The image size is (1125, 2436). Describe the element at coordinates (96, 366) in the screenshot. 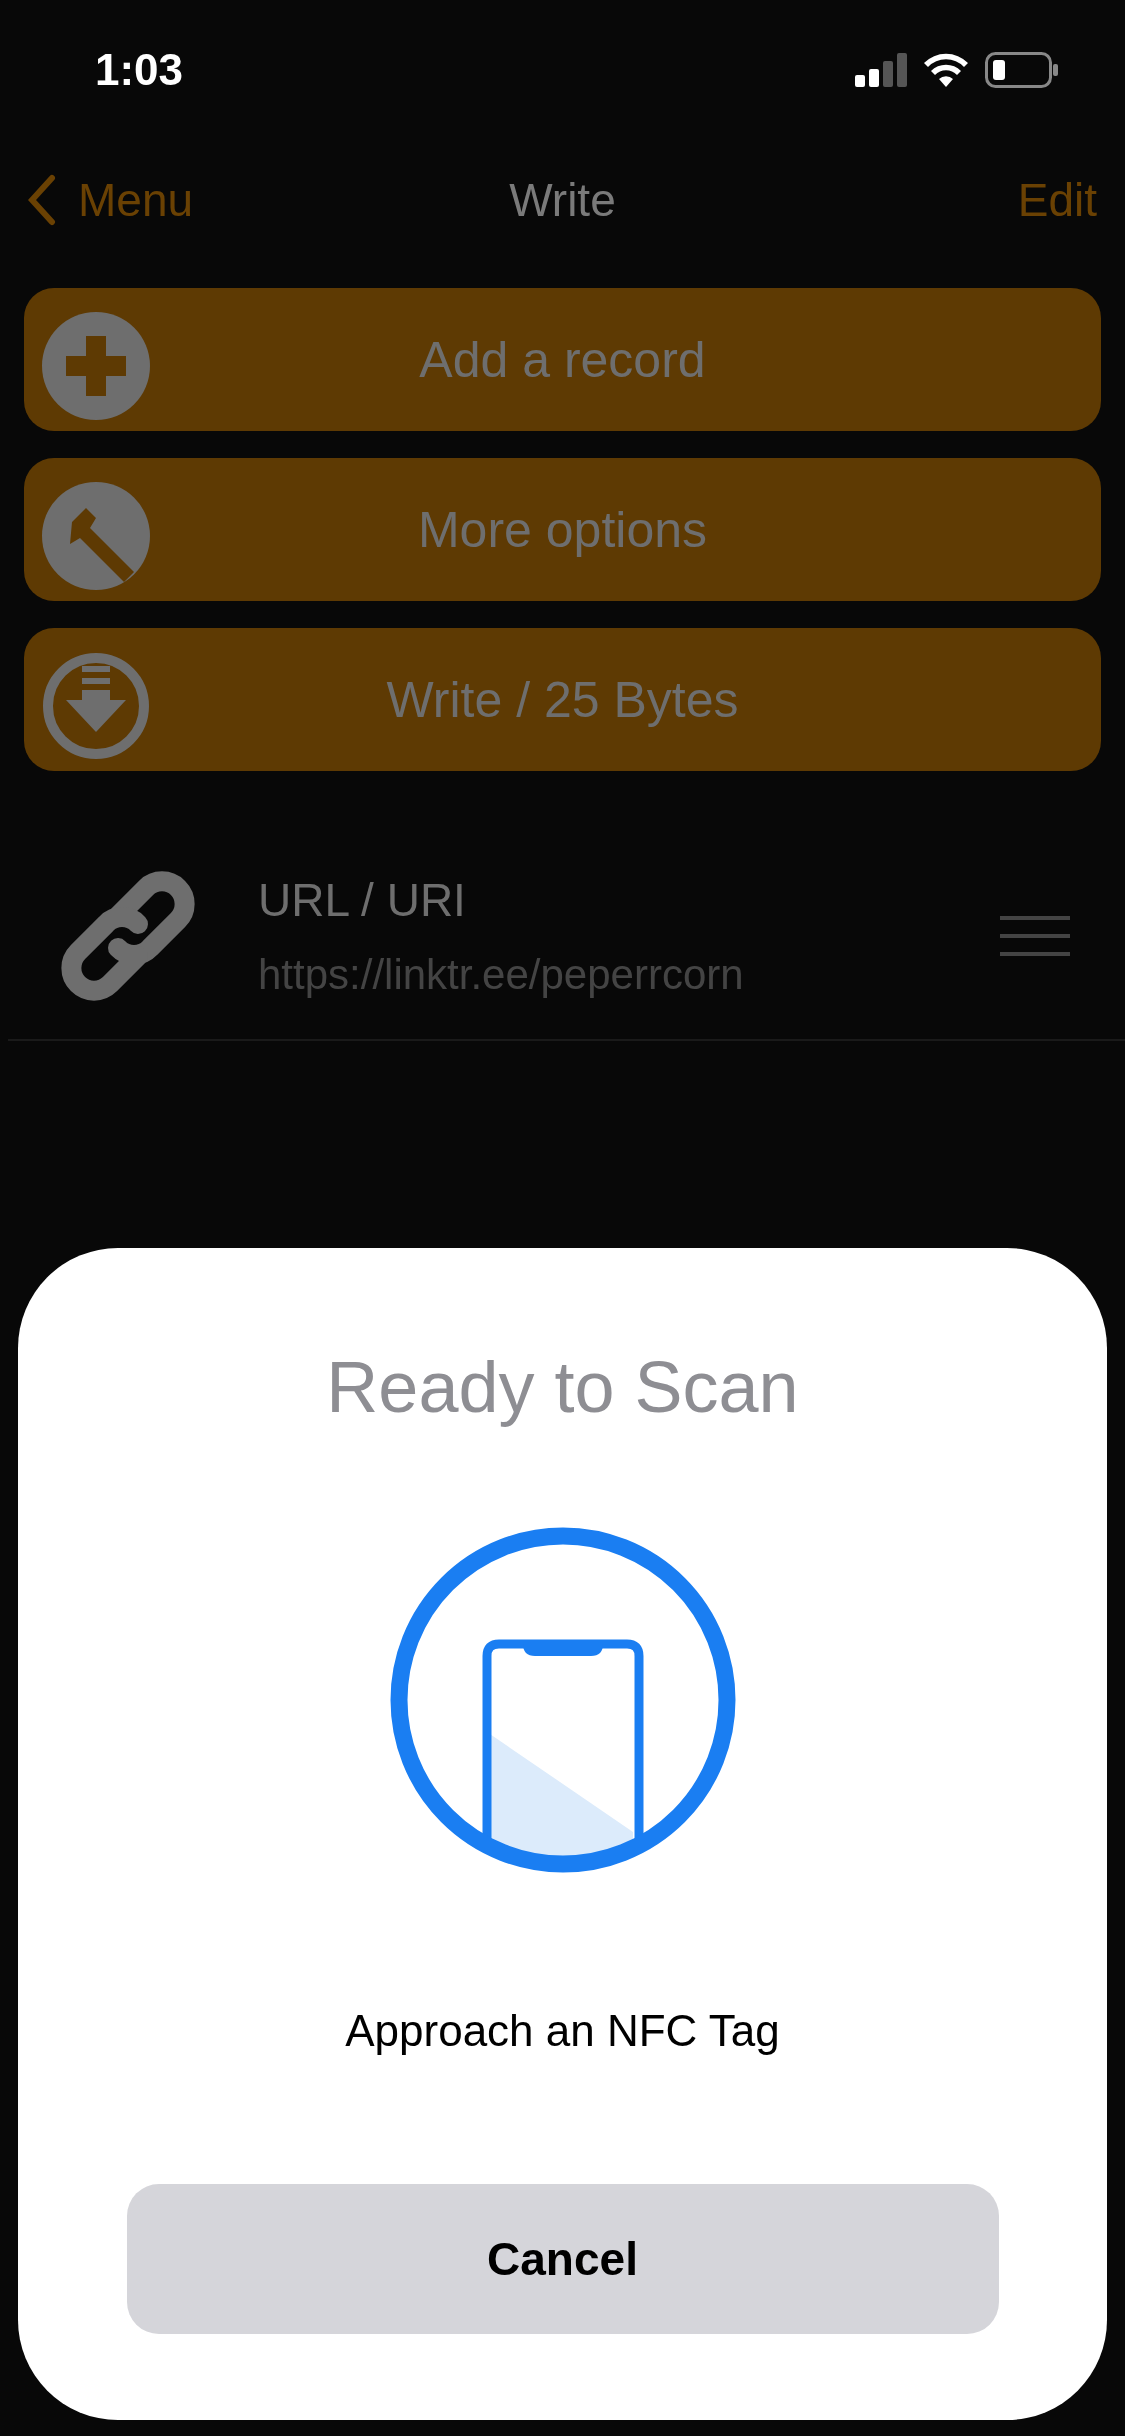

I see `plus-icon` at that location.